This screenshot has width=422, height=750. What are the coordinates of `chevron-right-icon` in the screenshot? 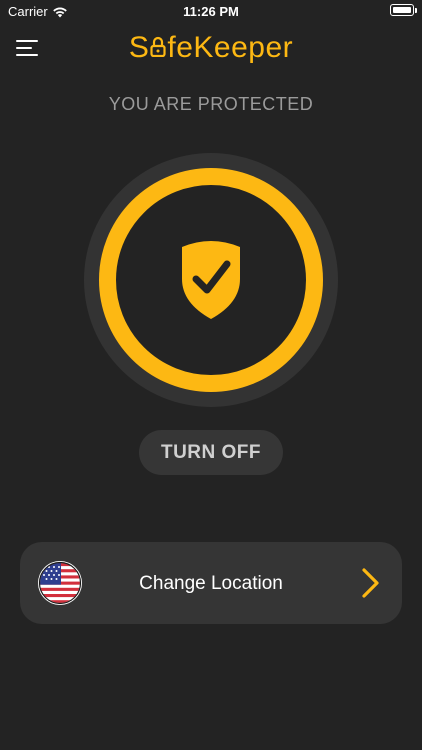 It's located at (370, 583).